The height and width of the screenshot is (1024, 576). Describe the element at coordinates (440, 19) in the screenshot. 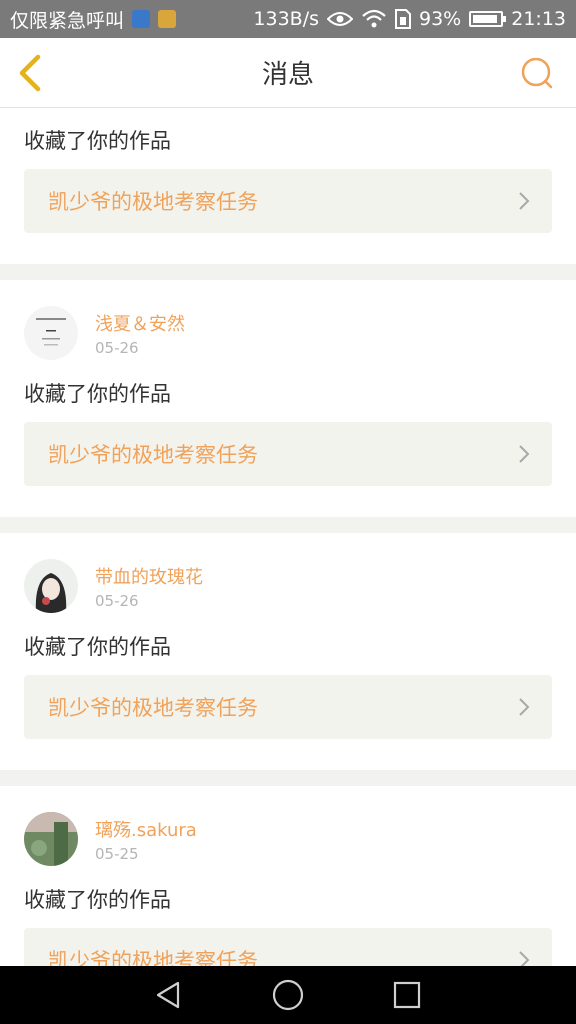

I see `battery-percent: 93%` at that location.